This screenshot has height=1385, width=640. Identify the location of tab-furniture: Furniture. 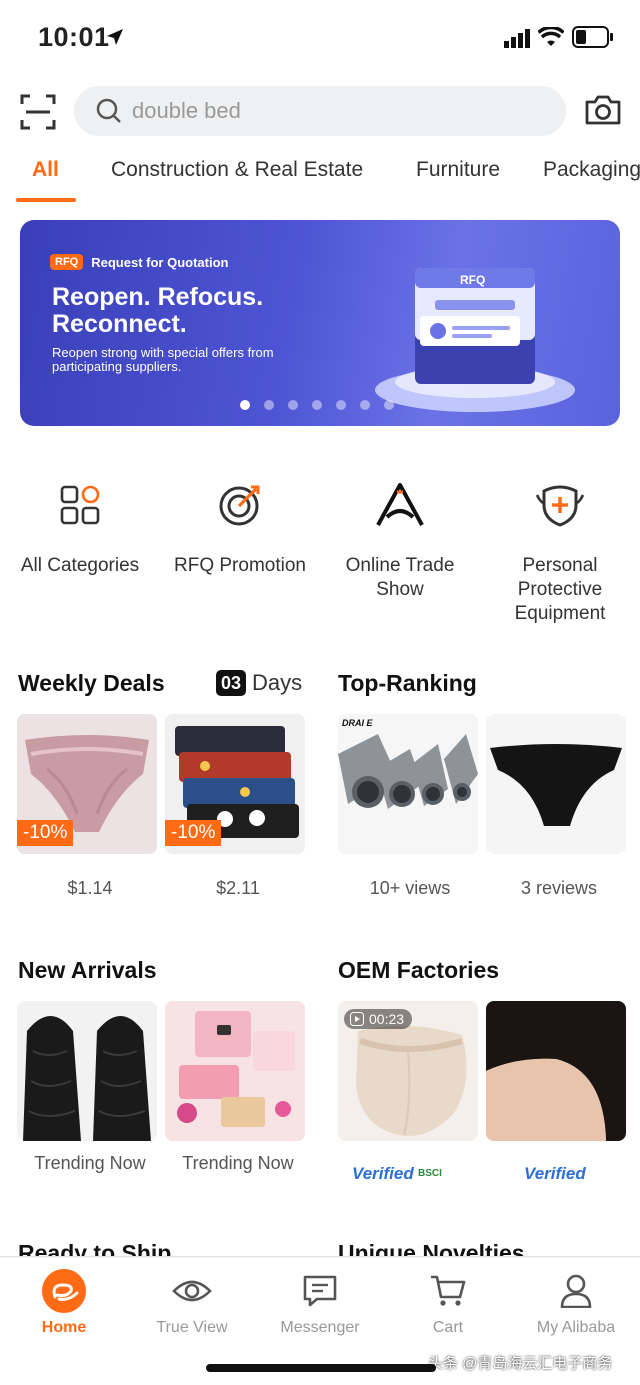
(458, 170).